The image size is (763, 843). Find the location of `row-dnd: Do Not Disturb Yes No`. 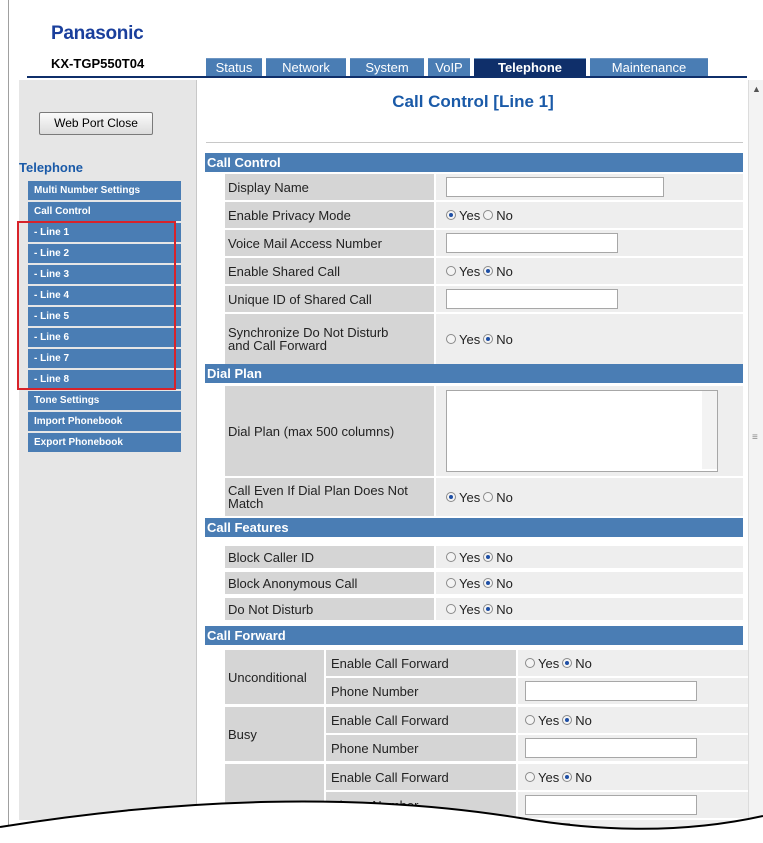

row-dnd: Do Not Disturb Yes No is located at coordinates (484, 609).